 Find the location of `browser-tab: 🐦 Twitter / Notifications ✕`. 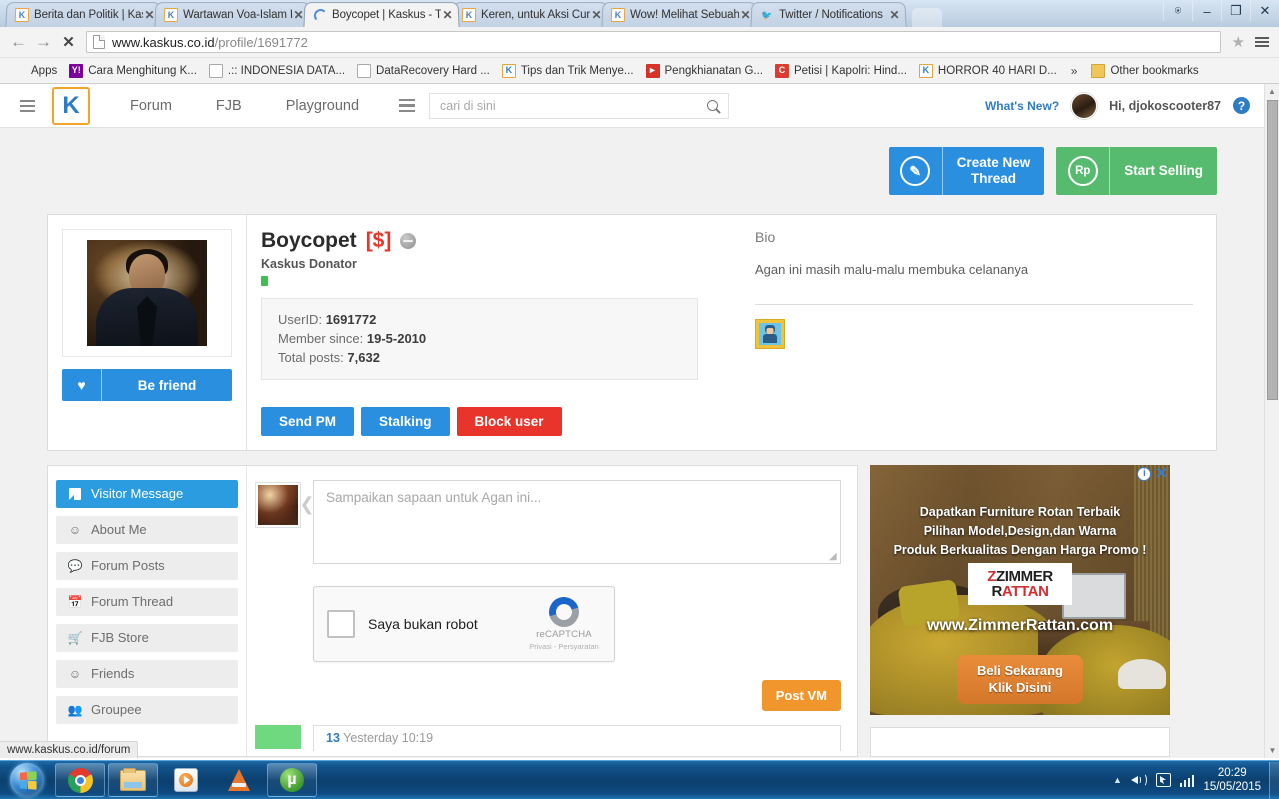

browser-tab: 🐦 Twitter / Notifications ✕ is located at coordinates (828, 14).